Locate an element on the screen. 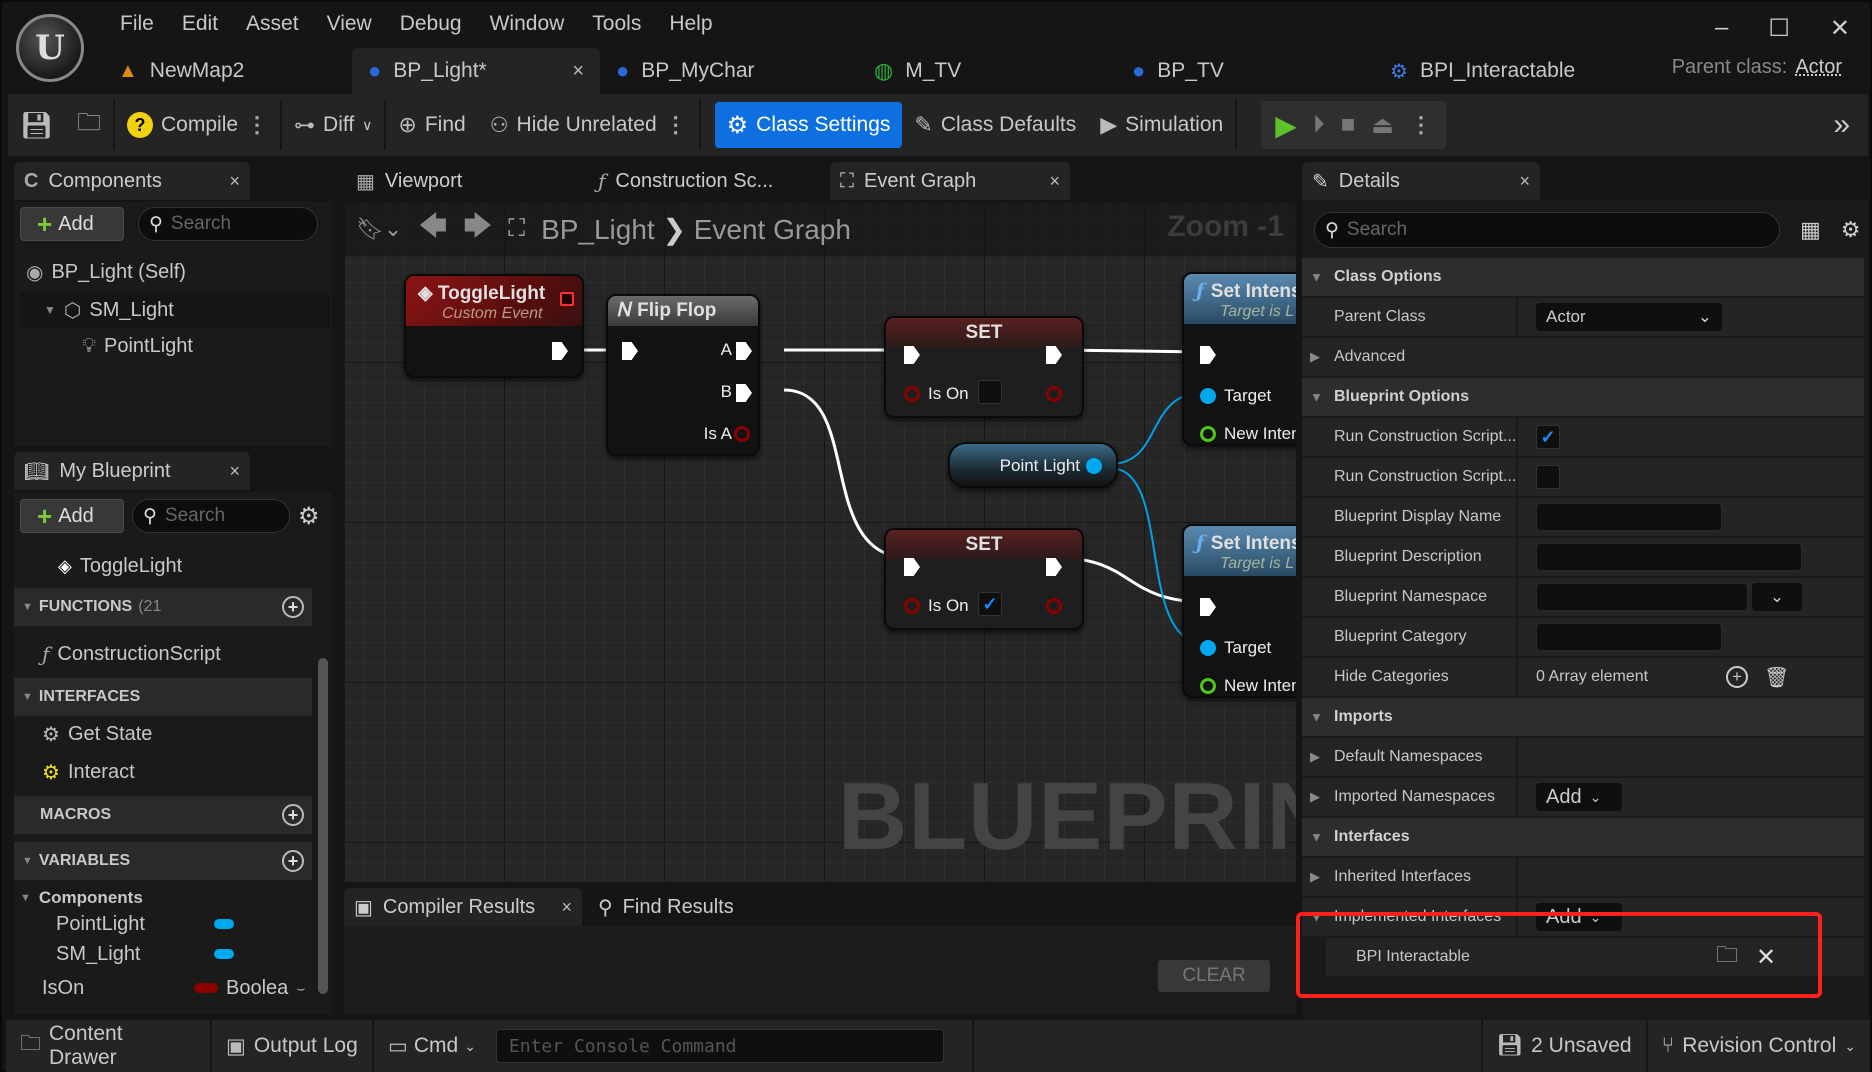 This screenshot has height=1072, width=1872. bool-output-pin is located at coordinates (1054, 394).